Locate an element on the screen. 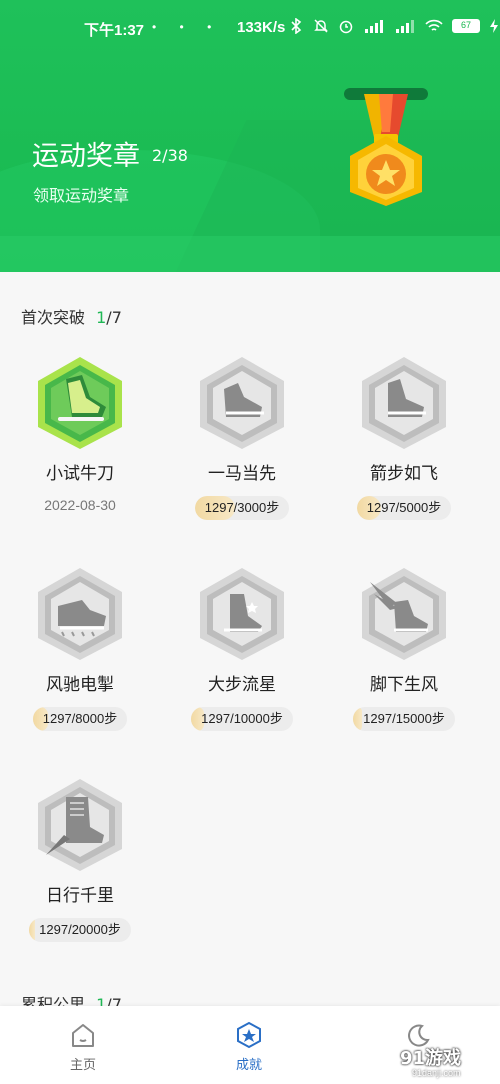 This screenshot has height=1084, width=500. nav-achievements: 成就 is located at coordinates (249, 1046).